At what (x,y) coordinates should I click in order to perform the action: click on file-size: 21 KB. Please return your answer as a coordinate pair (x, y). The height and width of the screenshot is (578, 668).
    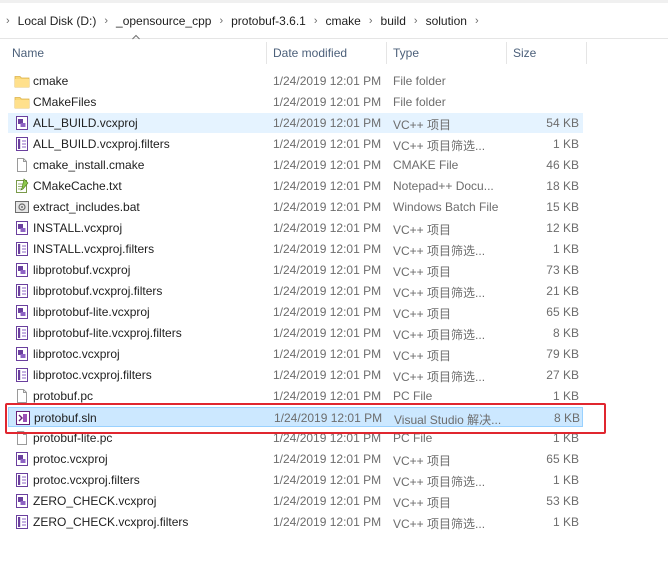
    Looking at the image, I should click on (562, 291).